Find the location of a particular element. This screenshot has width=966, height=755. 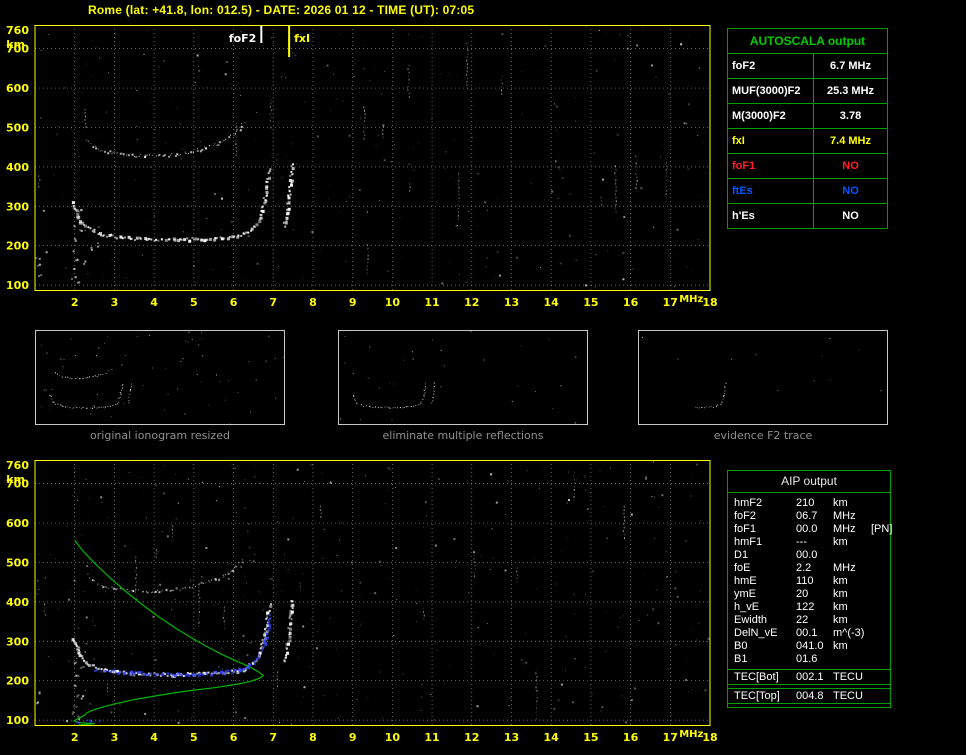

param-value: 25.3 MHz is located at coordinates (850, 91).